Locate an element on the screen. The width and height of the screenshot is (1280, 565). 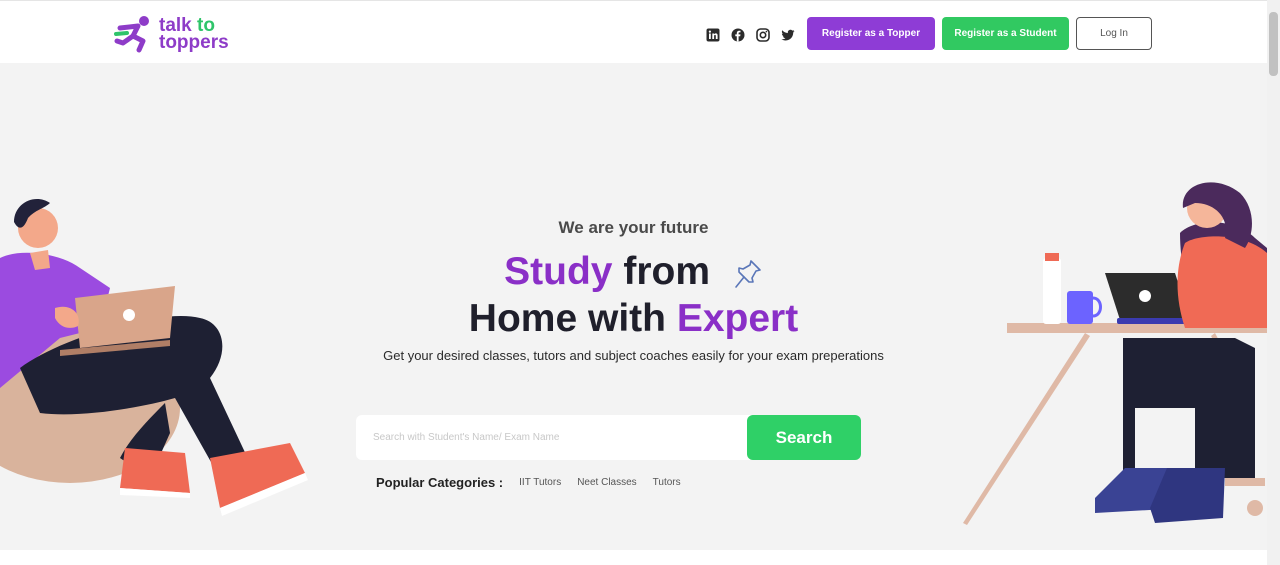
category-link-iit-tutors: IIT Tutors is located at coordinates (540, 482).